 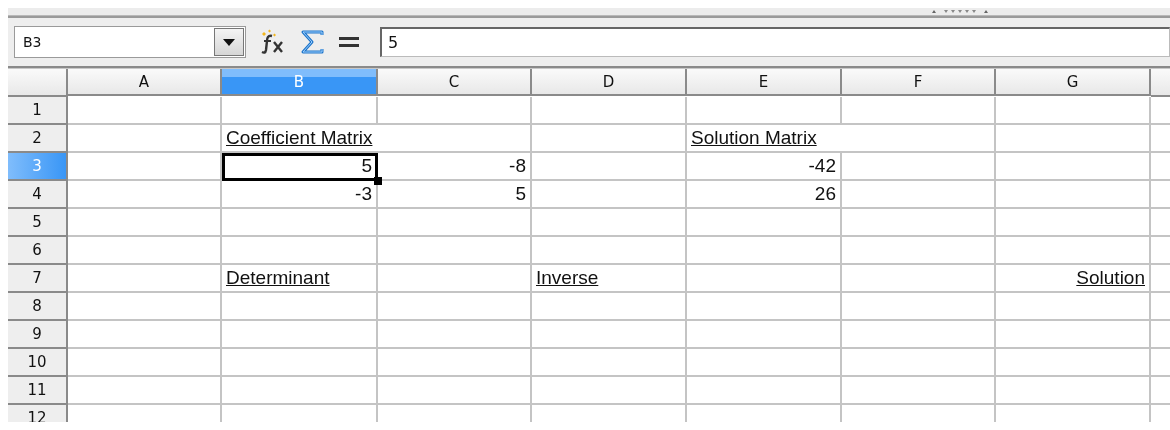 What do you see at coordinates (841, 139) in the screenshot?
I see `table-cell: Solution Matrix` at bounding box center [841, 139].